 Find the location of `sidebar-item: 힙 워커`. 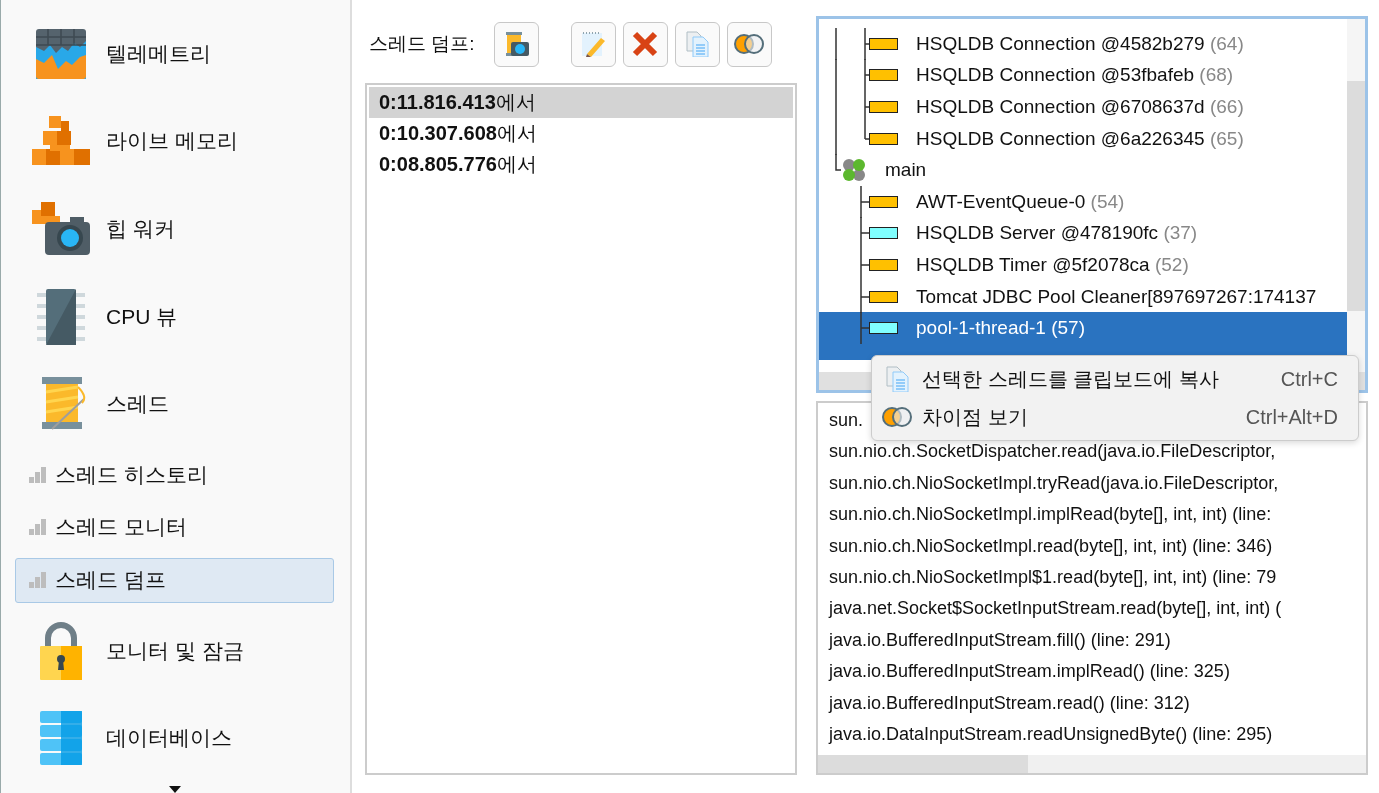

sidebar-item: 힙 워커 is located at coordinates (174, 229).